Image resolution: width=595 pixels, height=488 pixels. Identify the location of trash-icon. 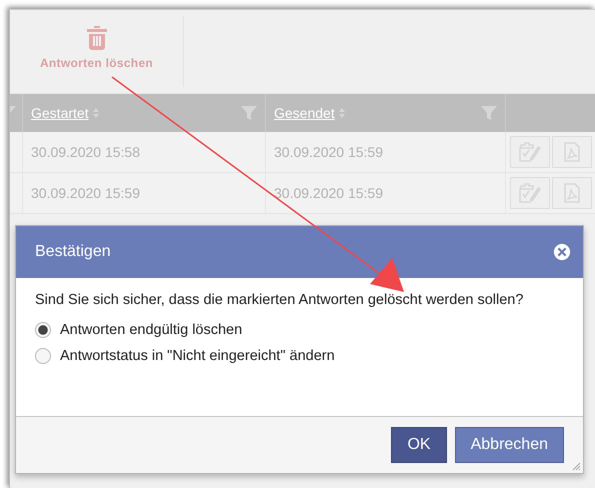
(96, 38).